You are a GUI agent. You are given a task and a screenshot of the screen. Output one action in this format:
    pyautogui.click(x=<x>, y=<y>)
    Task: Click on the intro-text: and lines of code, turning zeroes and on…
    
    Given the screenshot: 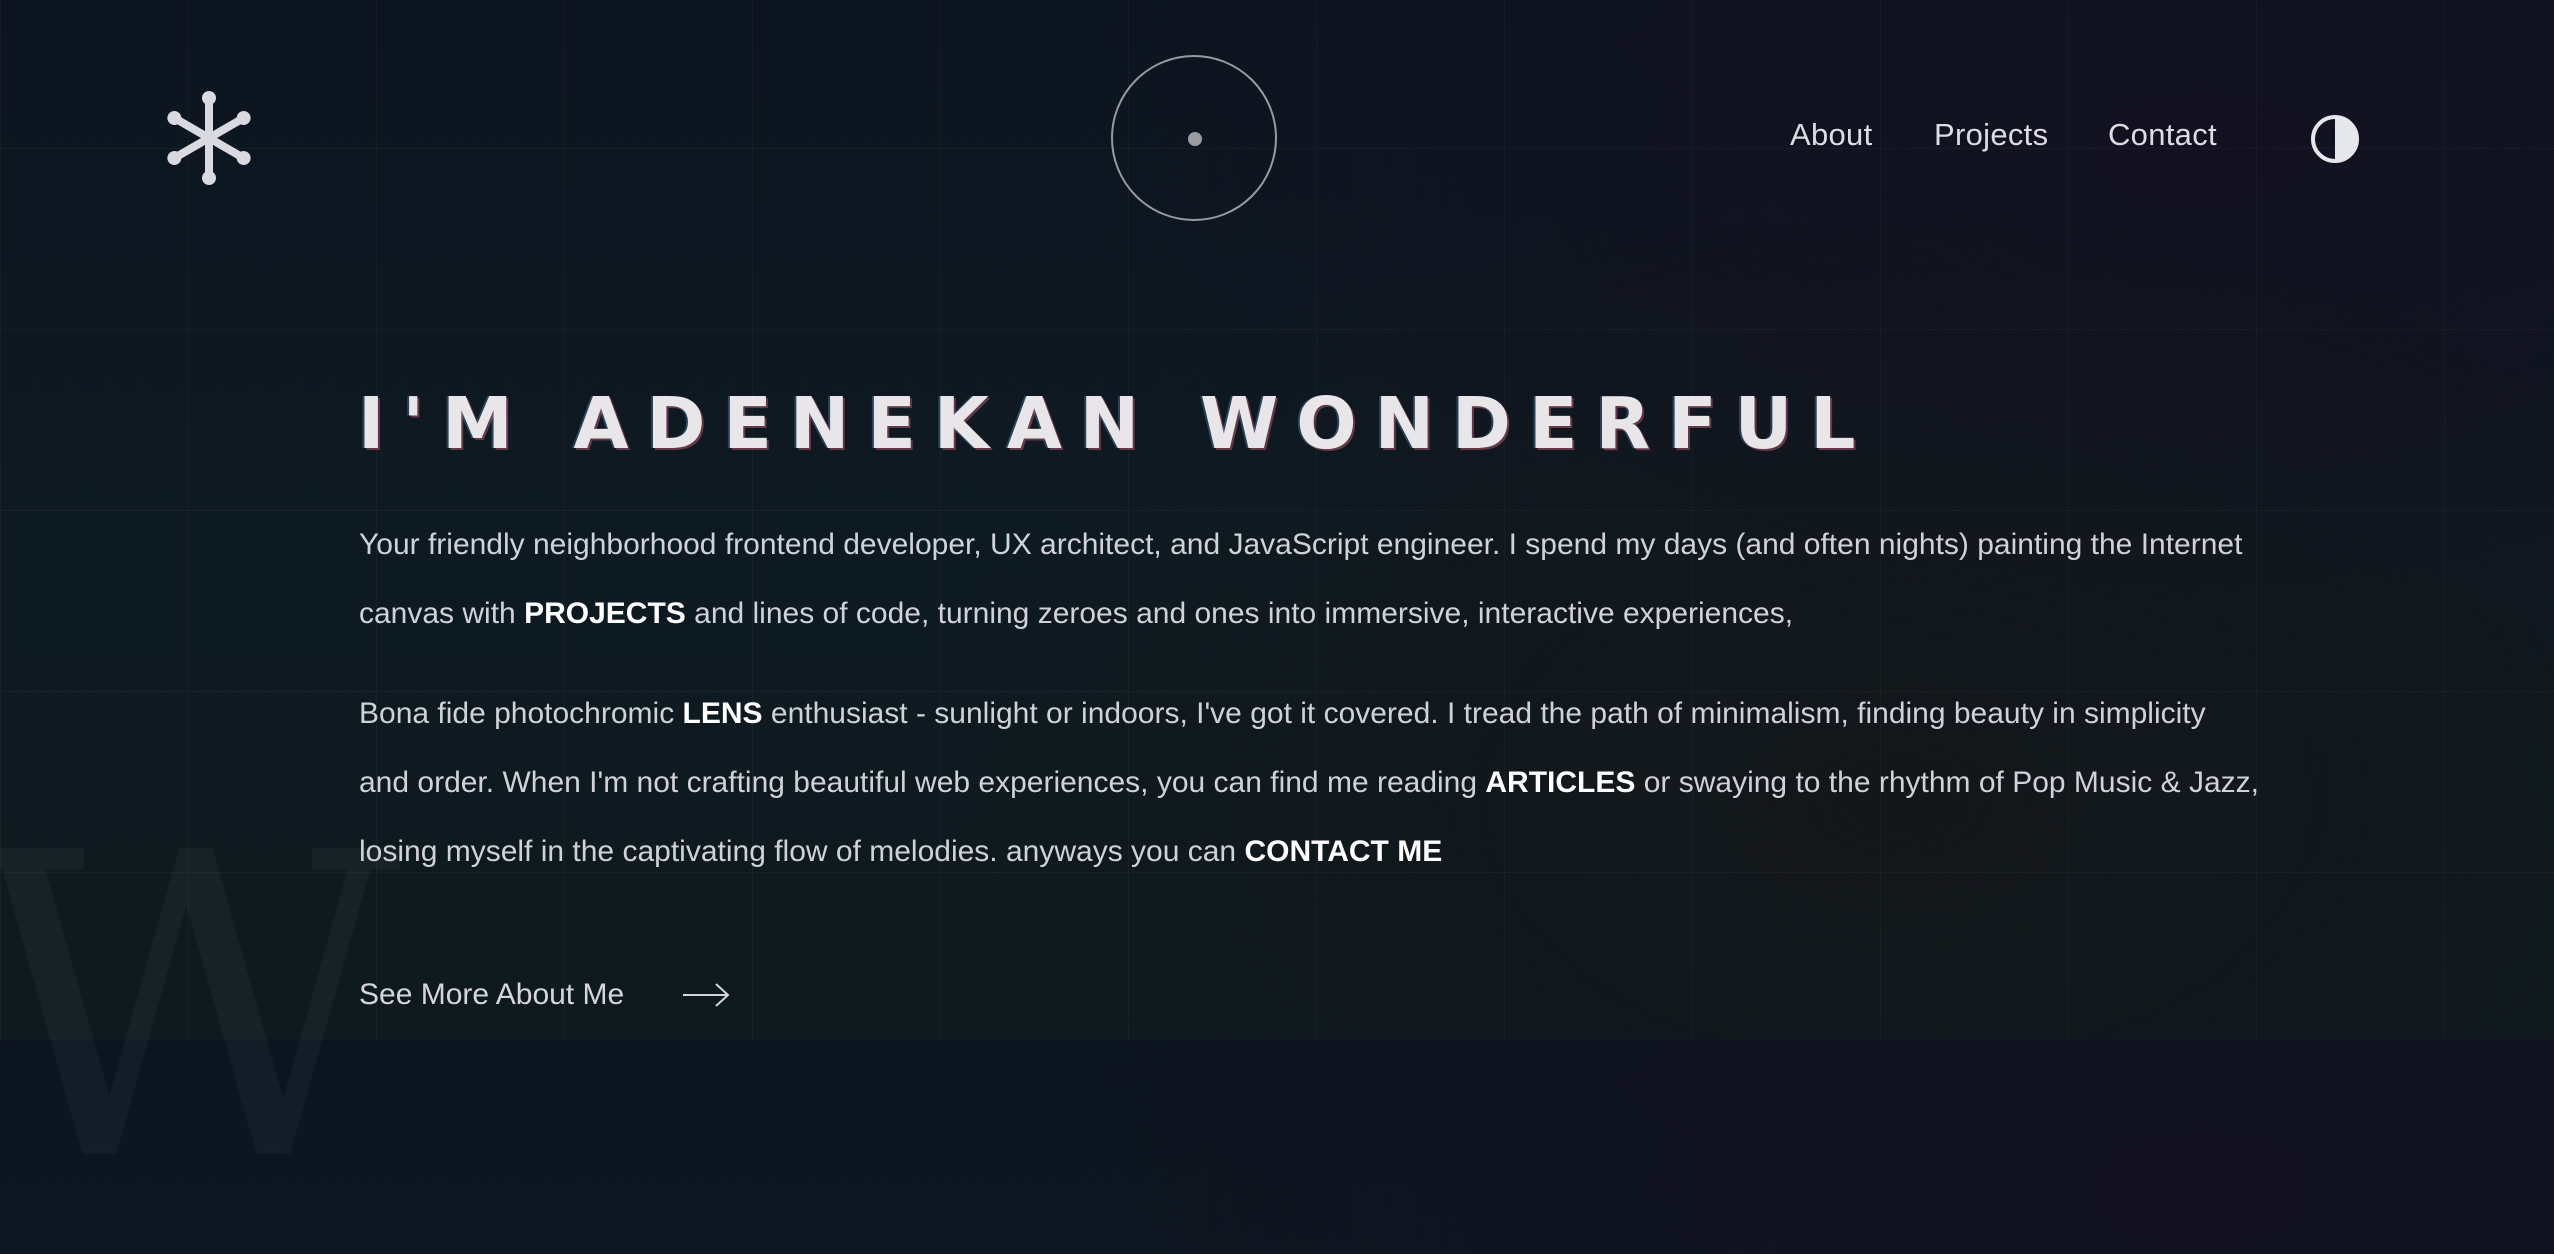 What is the action you would take?
    pyautogui.click(x=1239, y=613)
    